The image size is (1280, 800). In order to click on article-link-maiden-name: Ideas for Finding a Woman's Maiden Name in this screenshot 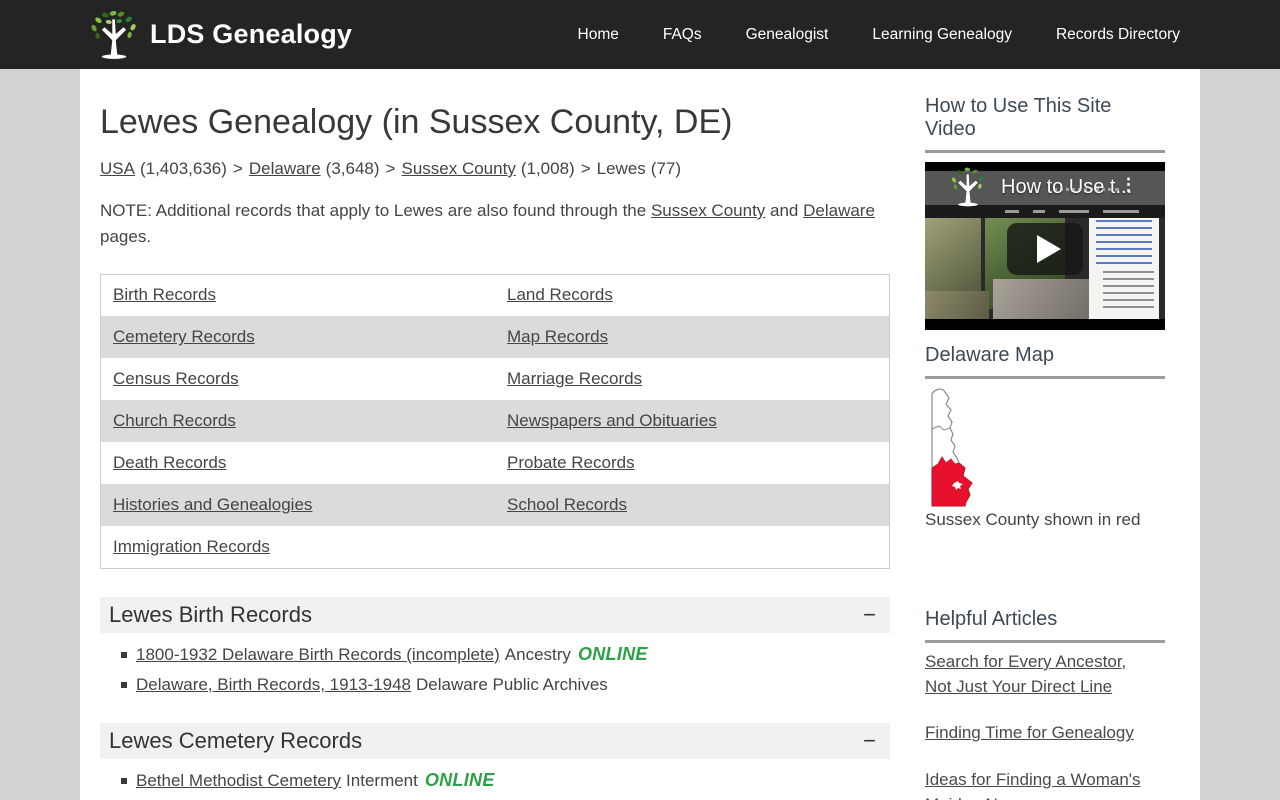, I will do `click(1040, 784)`.